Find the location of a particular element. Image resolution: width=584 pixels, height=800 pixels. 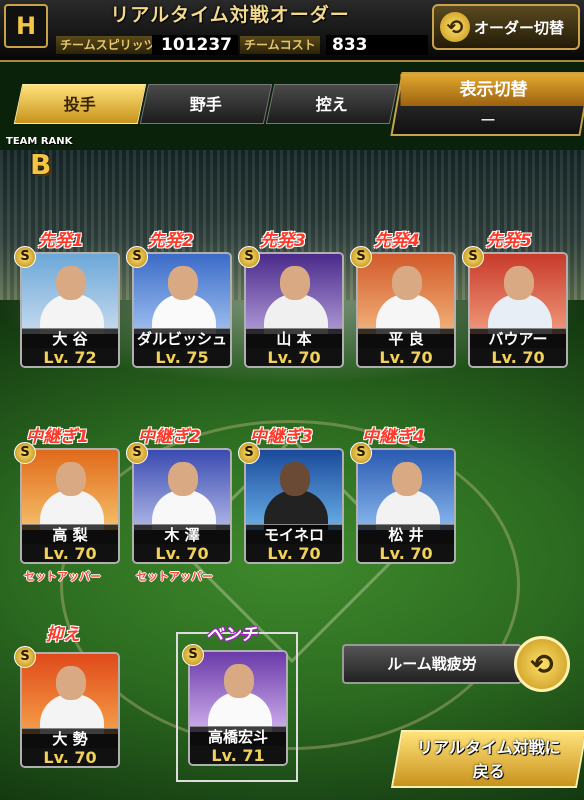

tab-fielder: 野手 is located at coordinates (206, 104).